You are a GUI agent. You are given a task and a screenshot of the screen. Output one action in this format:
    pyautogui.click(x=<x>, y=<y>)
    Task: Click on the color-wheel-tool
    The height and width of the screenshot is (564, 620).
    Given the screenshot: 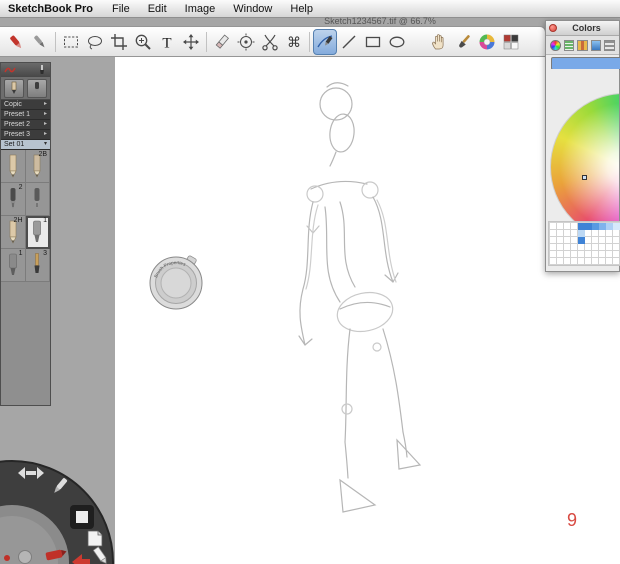 What is the action you would take?
    pyautogui.click(x=487, y=42)
    